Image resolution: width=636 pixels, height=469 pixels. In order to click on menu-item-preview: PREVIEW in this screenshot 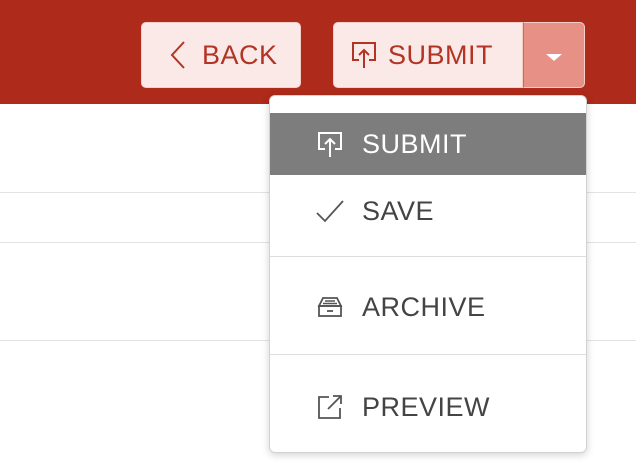, I will do `click(428, 407)`.